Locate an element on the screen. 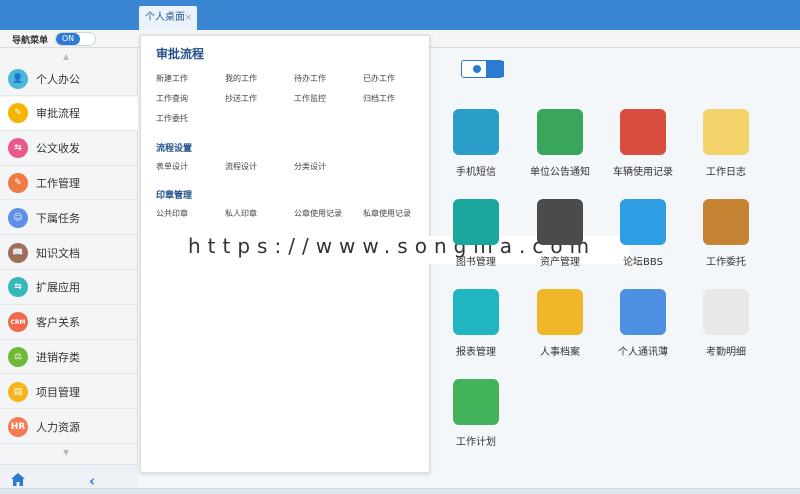  sidebar-item: ✎ 审批流程 is located at coordinates (69, 113).